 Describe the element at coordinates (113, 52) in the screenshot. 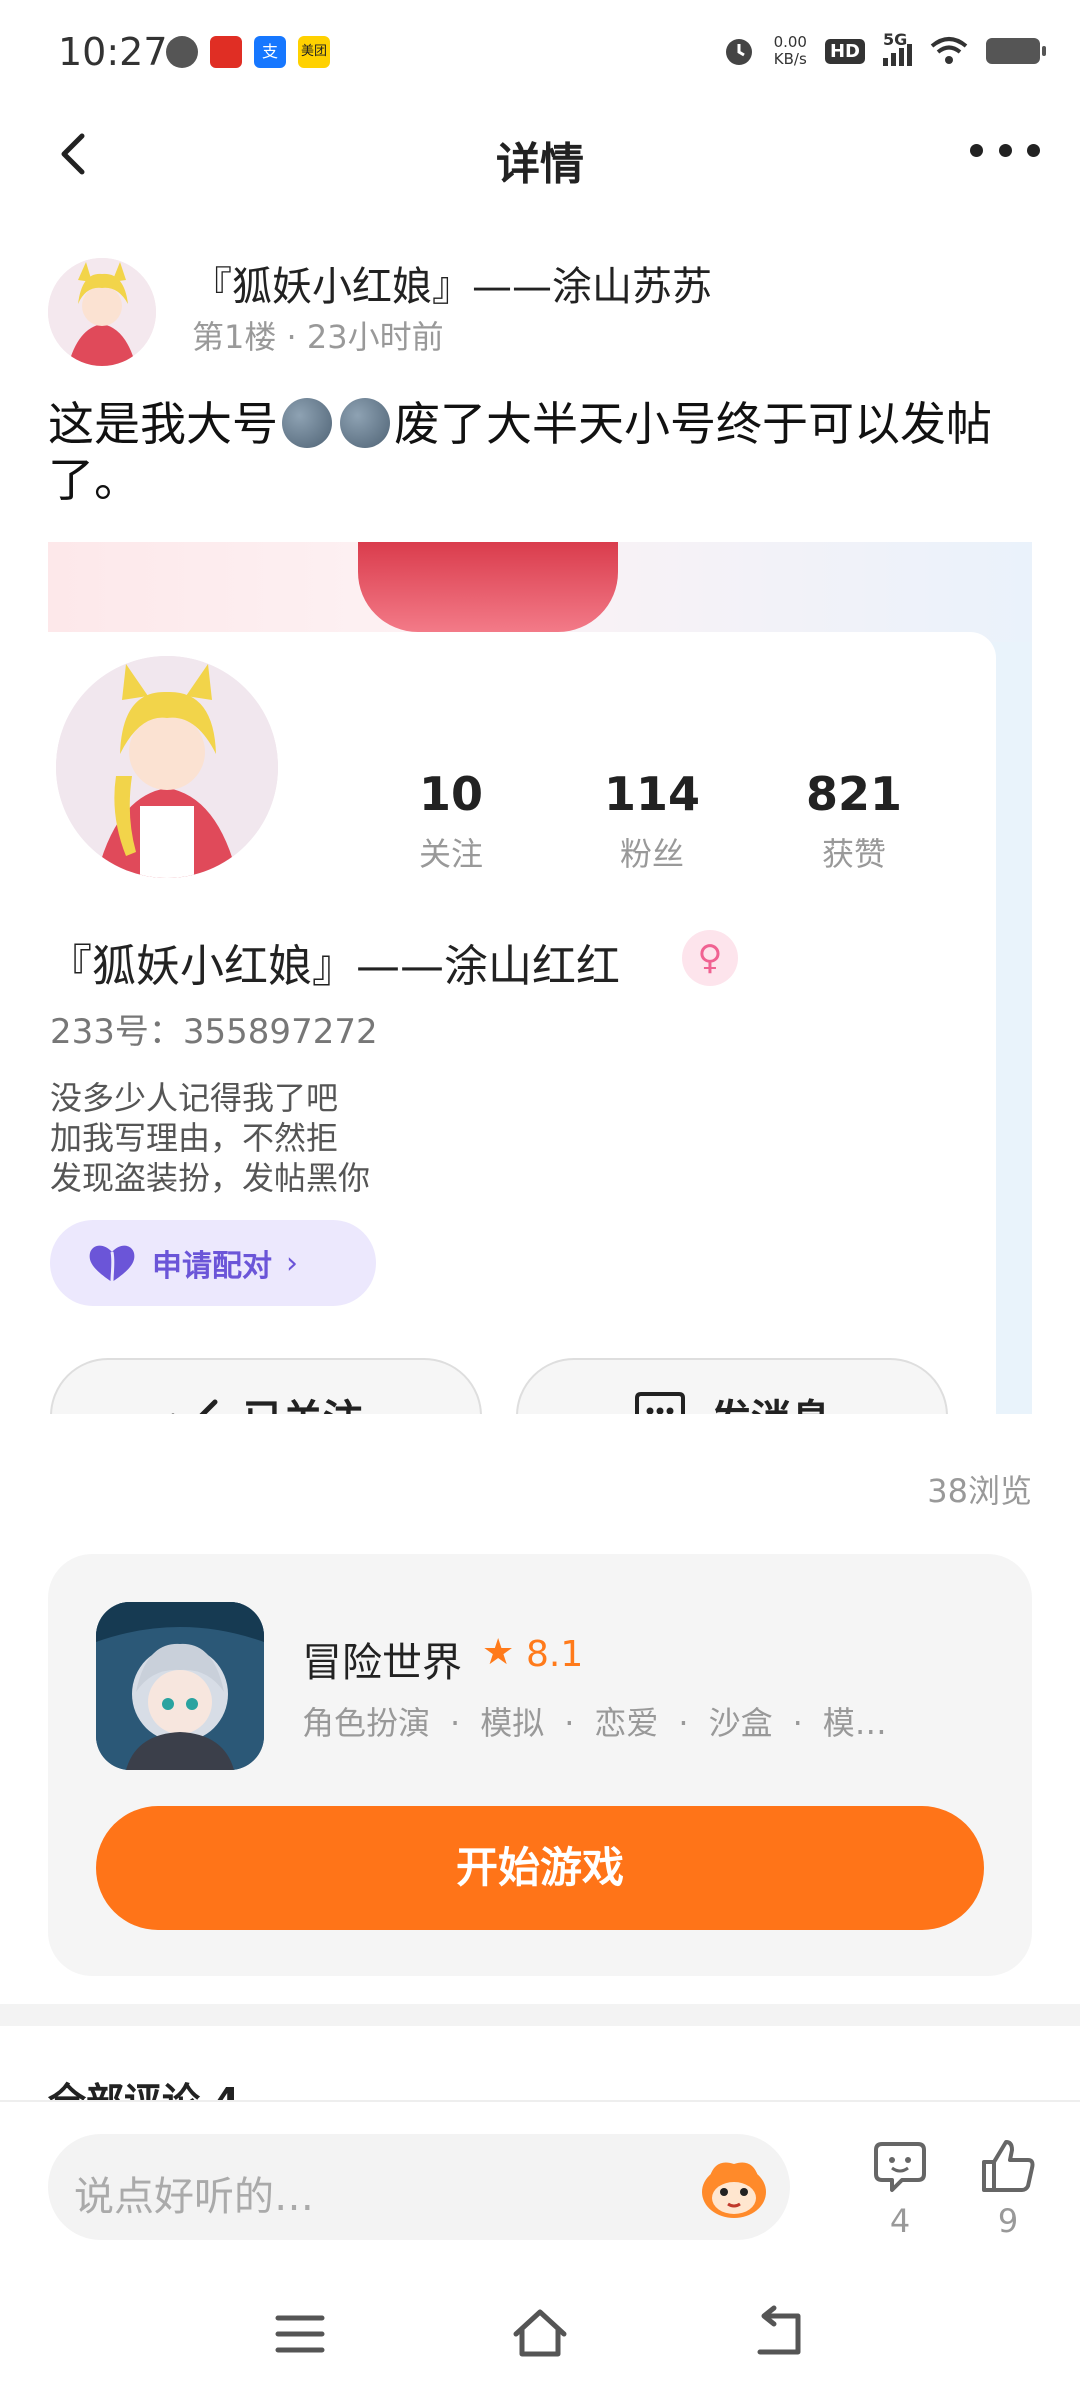

I see `status-time: 10:27` at that location.